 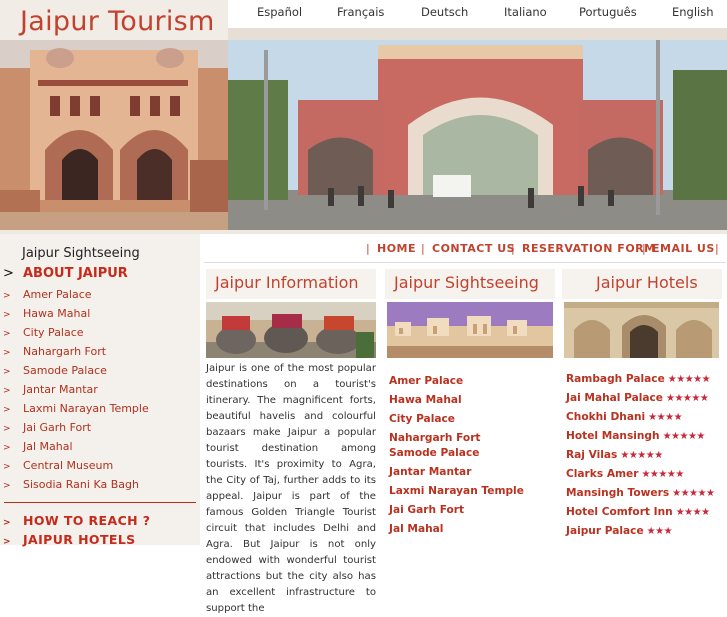 I want to click on sidebar-item-label: Amer Palace, so click(x=57, y=294).